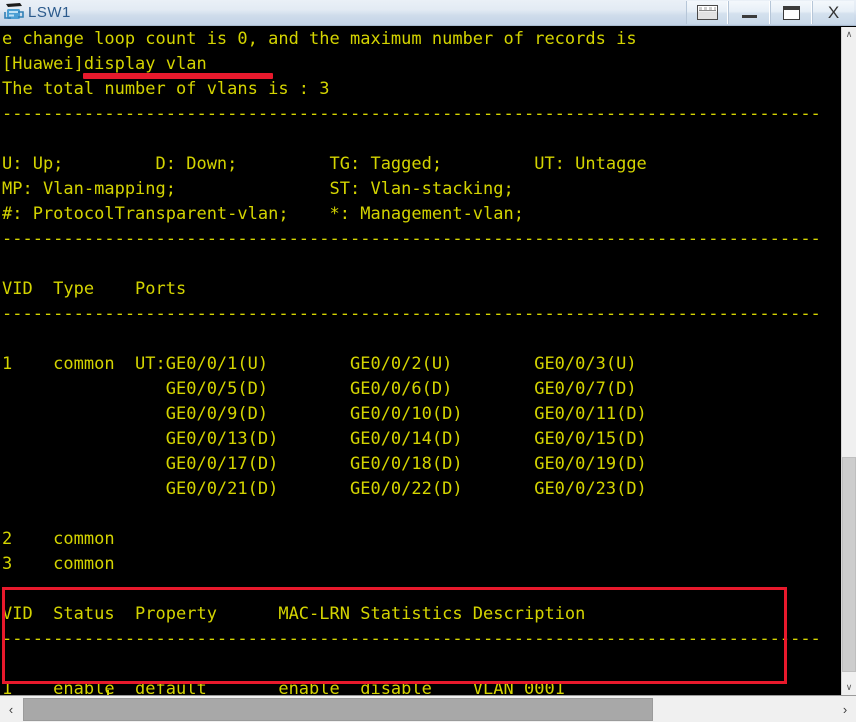 The image size is (856, 722). I want to click on terminal-row-vlan2: 2 common, so click(58, 539).